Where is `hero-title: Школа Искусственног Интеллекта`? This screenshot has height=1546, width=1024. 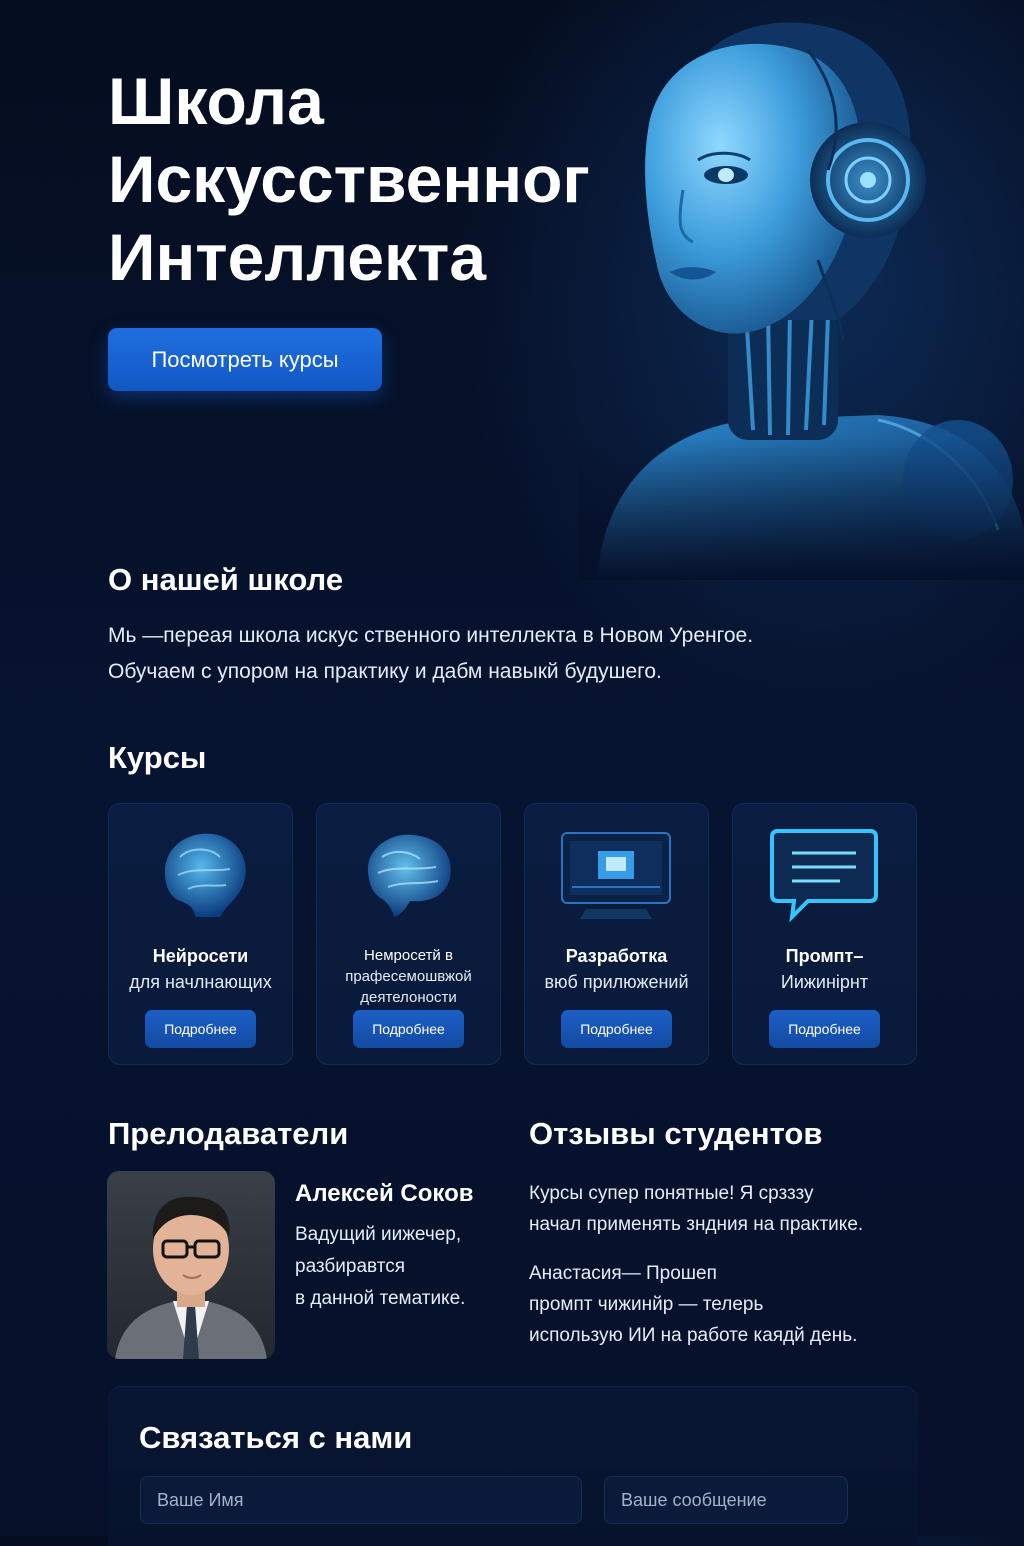 hero-title: Школа Искусственног Интеллекта is located at coordinates (378, 179).